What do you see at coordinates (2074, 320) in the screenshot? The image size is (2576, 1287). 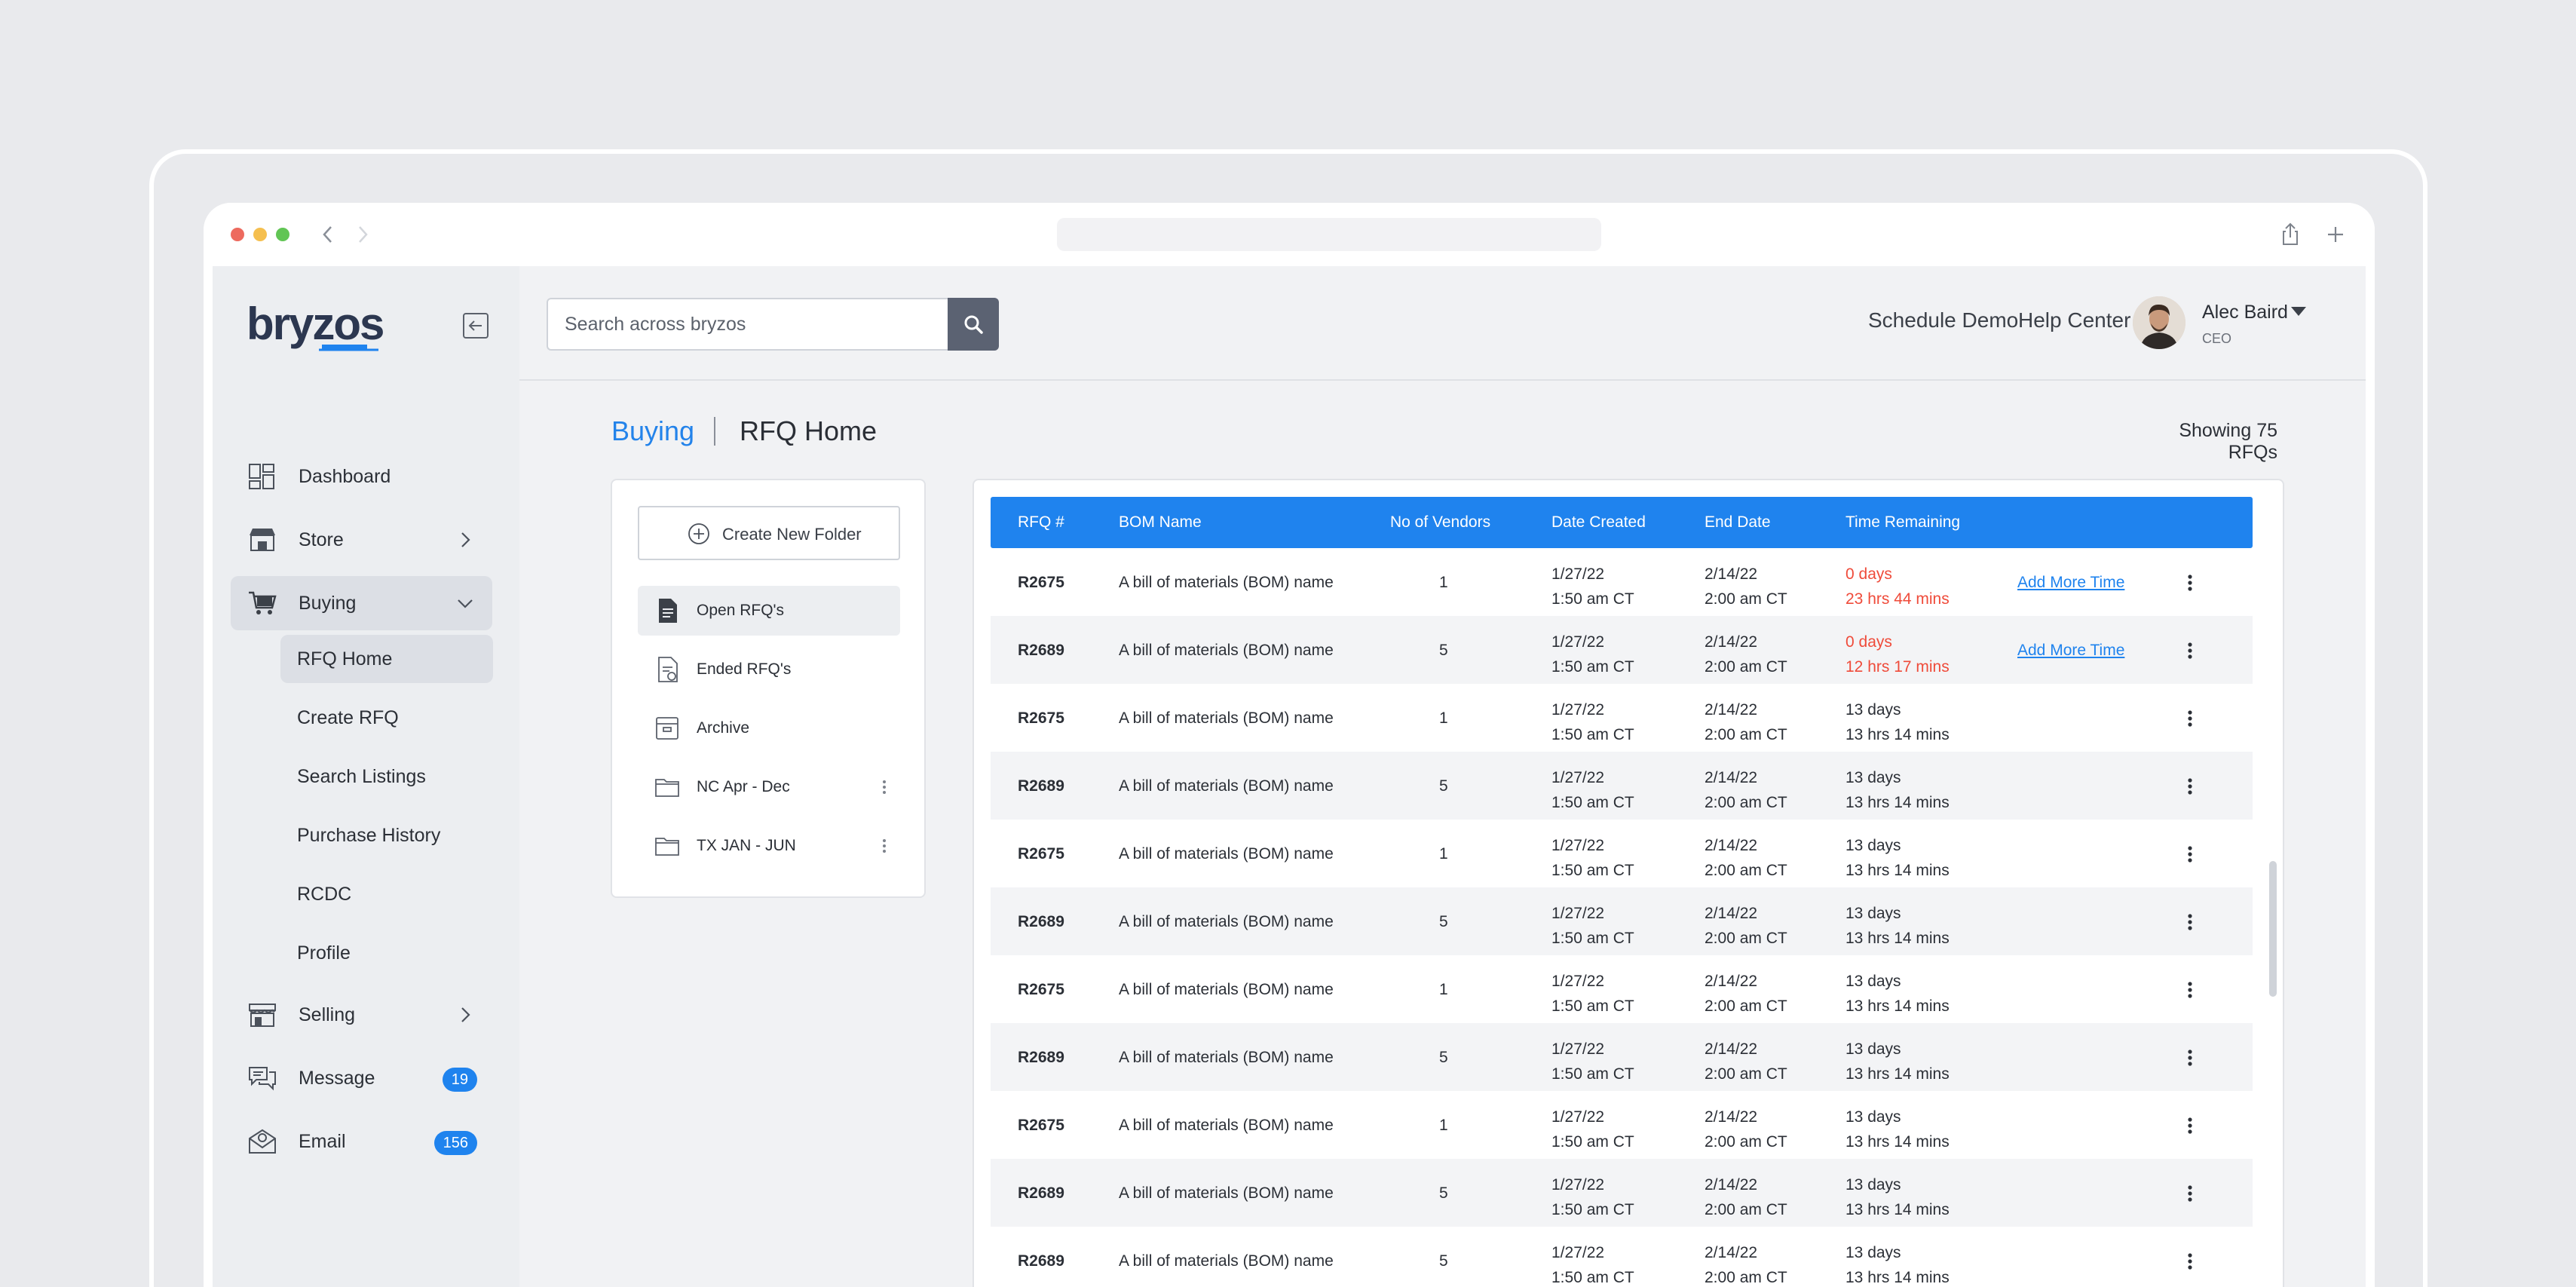 I see `help-center-link: Help Center` at bounding box center [2074, 320].